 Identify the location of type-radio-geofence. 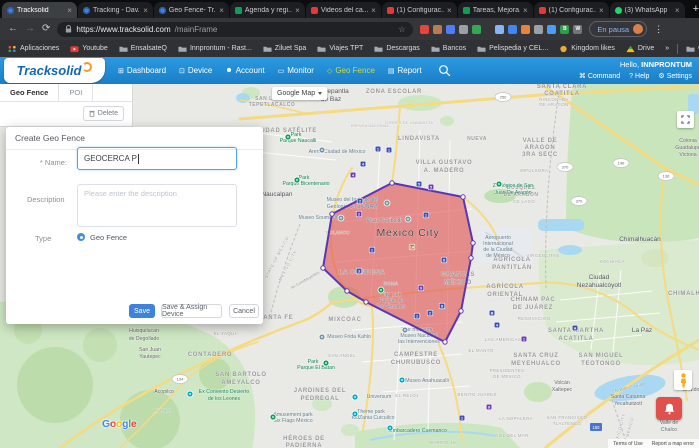
(81, 237).